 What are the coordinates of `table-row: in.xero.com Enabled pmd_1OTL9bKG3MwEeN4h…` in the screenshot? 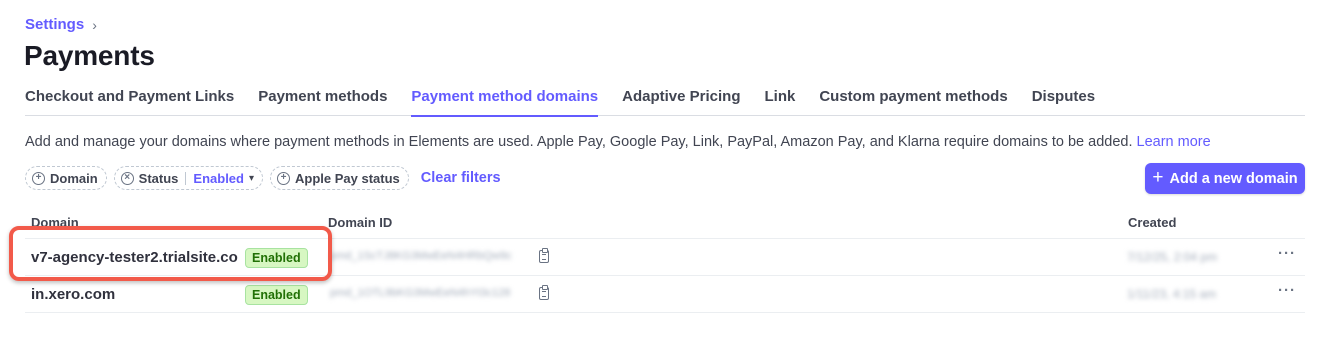 It's located at (665, 294).